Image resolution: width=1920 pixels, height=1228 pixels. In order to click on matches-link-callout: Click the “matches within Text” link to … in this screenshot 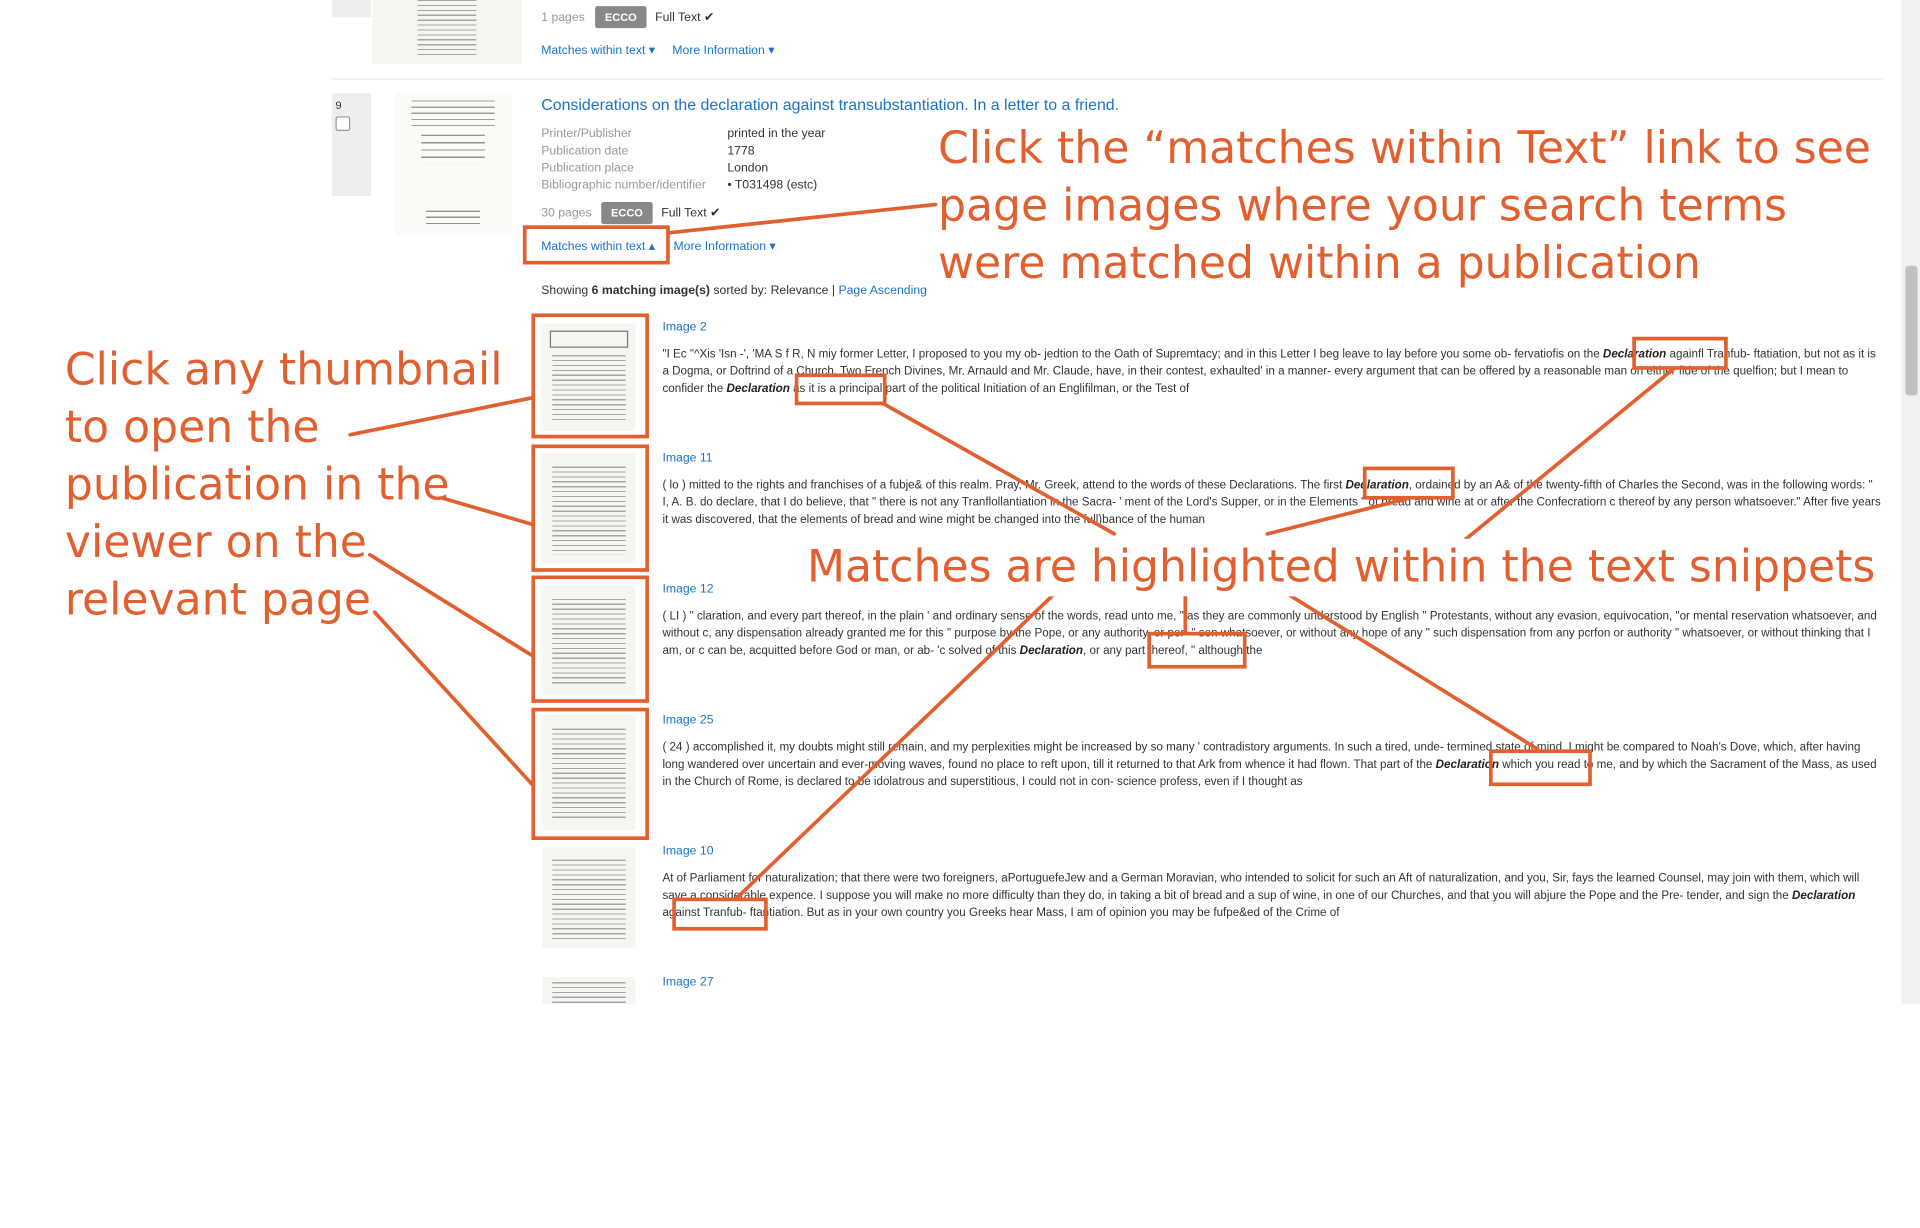, I will do `click(1404, 206)`.